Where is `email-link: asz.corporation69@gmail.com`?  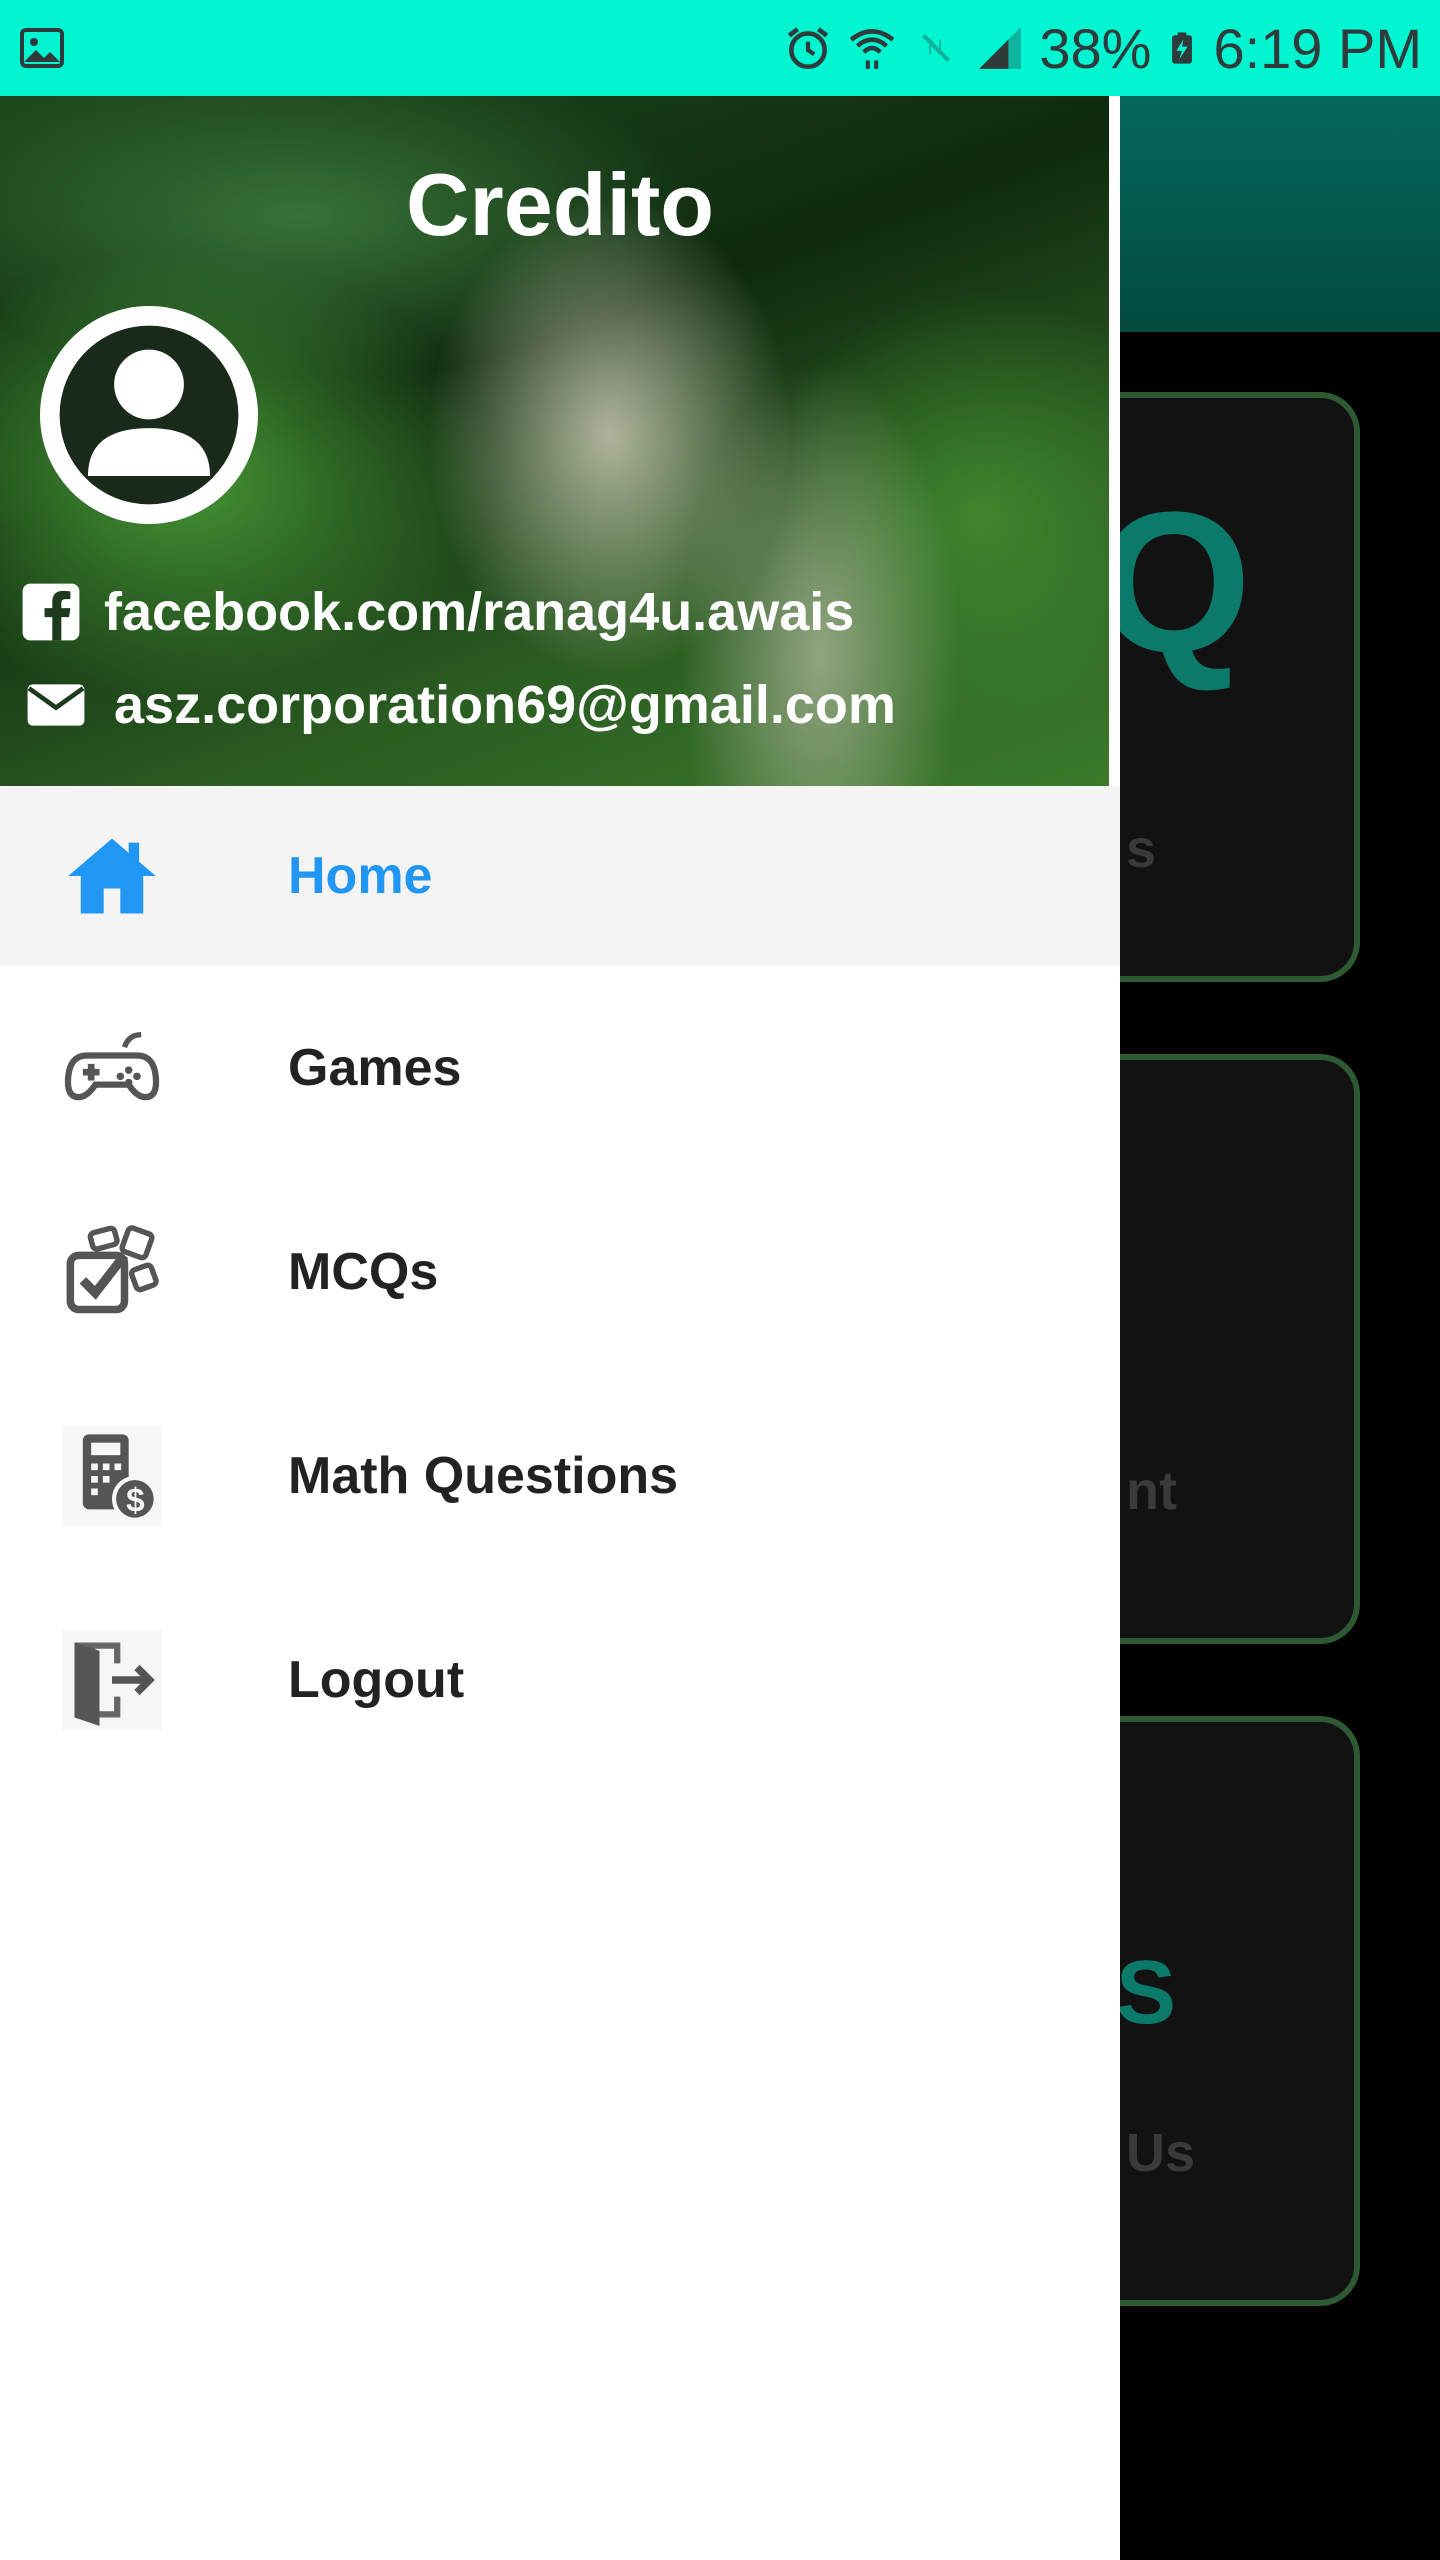 email-link: asz.corporation69@gmail.com is located at coordinates (458, 705).